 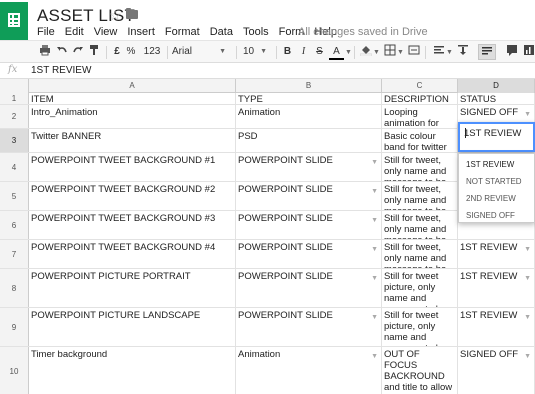 I want to click on font-family-dropdown: Arial ▼, so click(x=199, y=52).